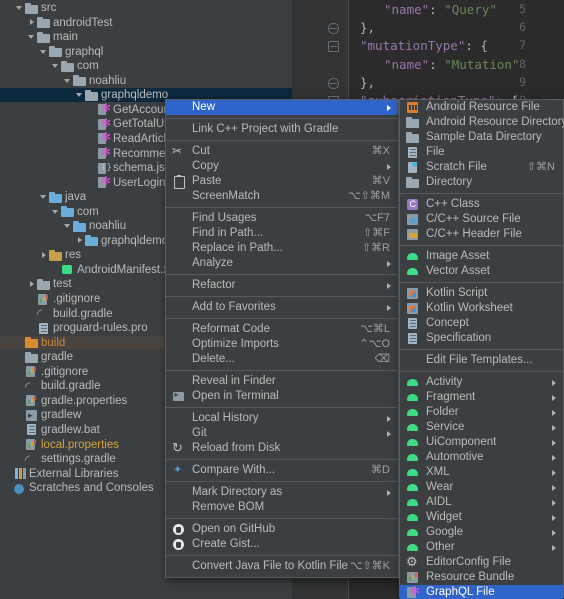 The height and width of the screenshot is (599, 564). Describe the element at coordinates (481, 323) in the screenshot. I see `menu-item-concept: Concept` at that location.